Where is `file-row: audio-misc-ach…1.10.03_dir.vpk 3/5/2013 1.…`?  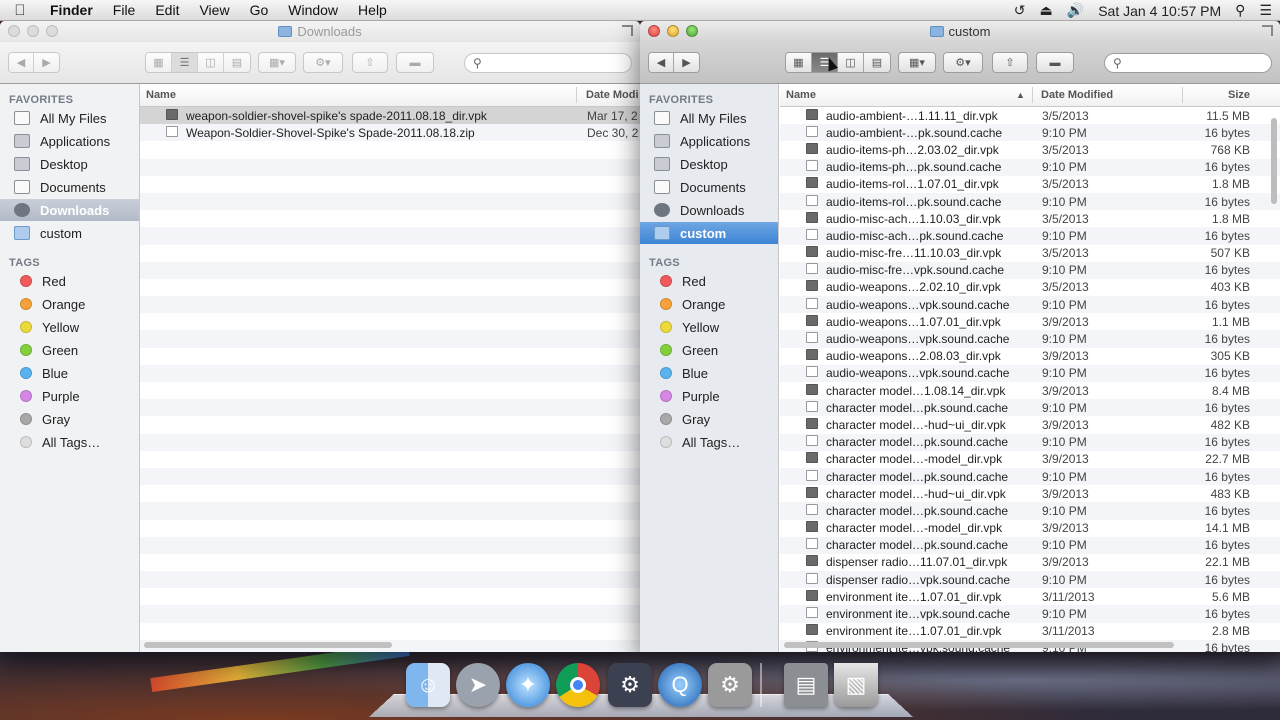
file-row: audio-misc-ach…1.10.03_dir.vpk 3/5/2013 1.… is located at coordinates (1030, 218).